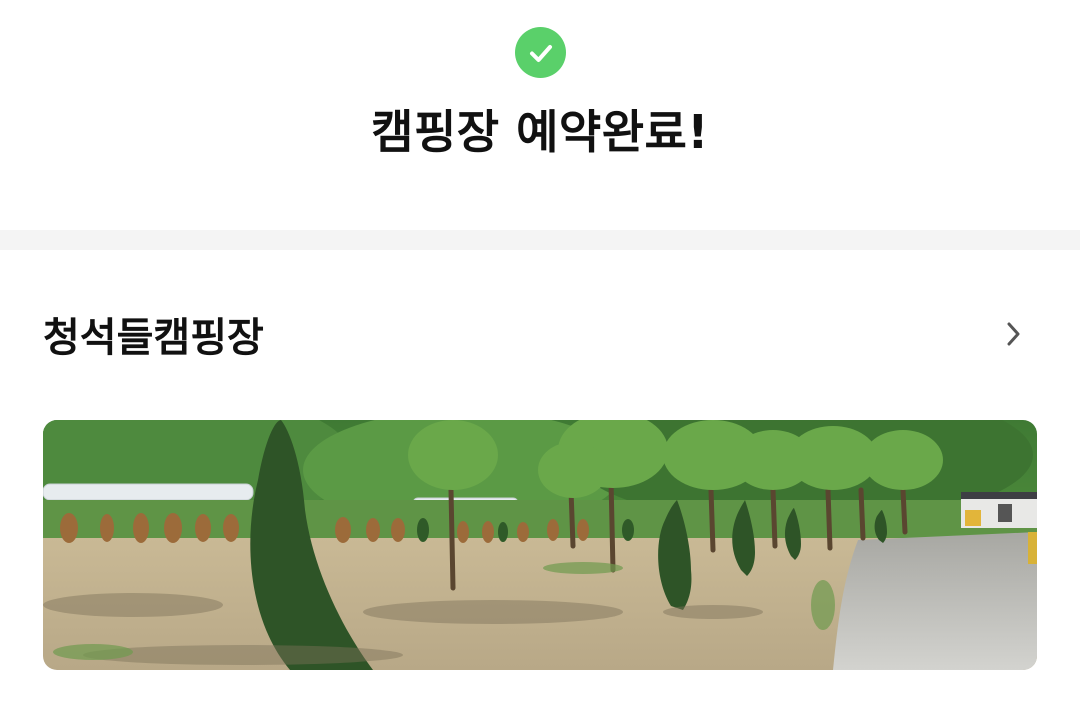 The width and height of the screenshot is (1080, 712). I want to click on campsite-link: 청석들캠핑장, so click(540, 335).